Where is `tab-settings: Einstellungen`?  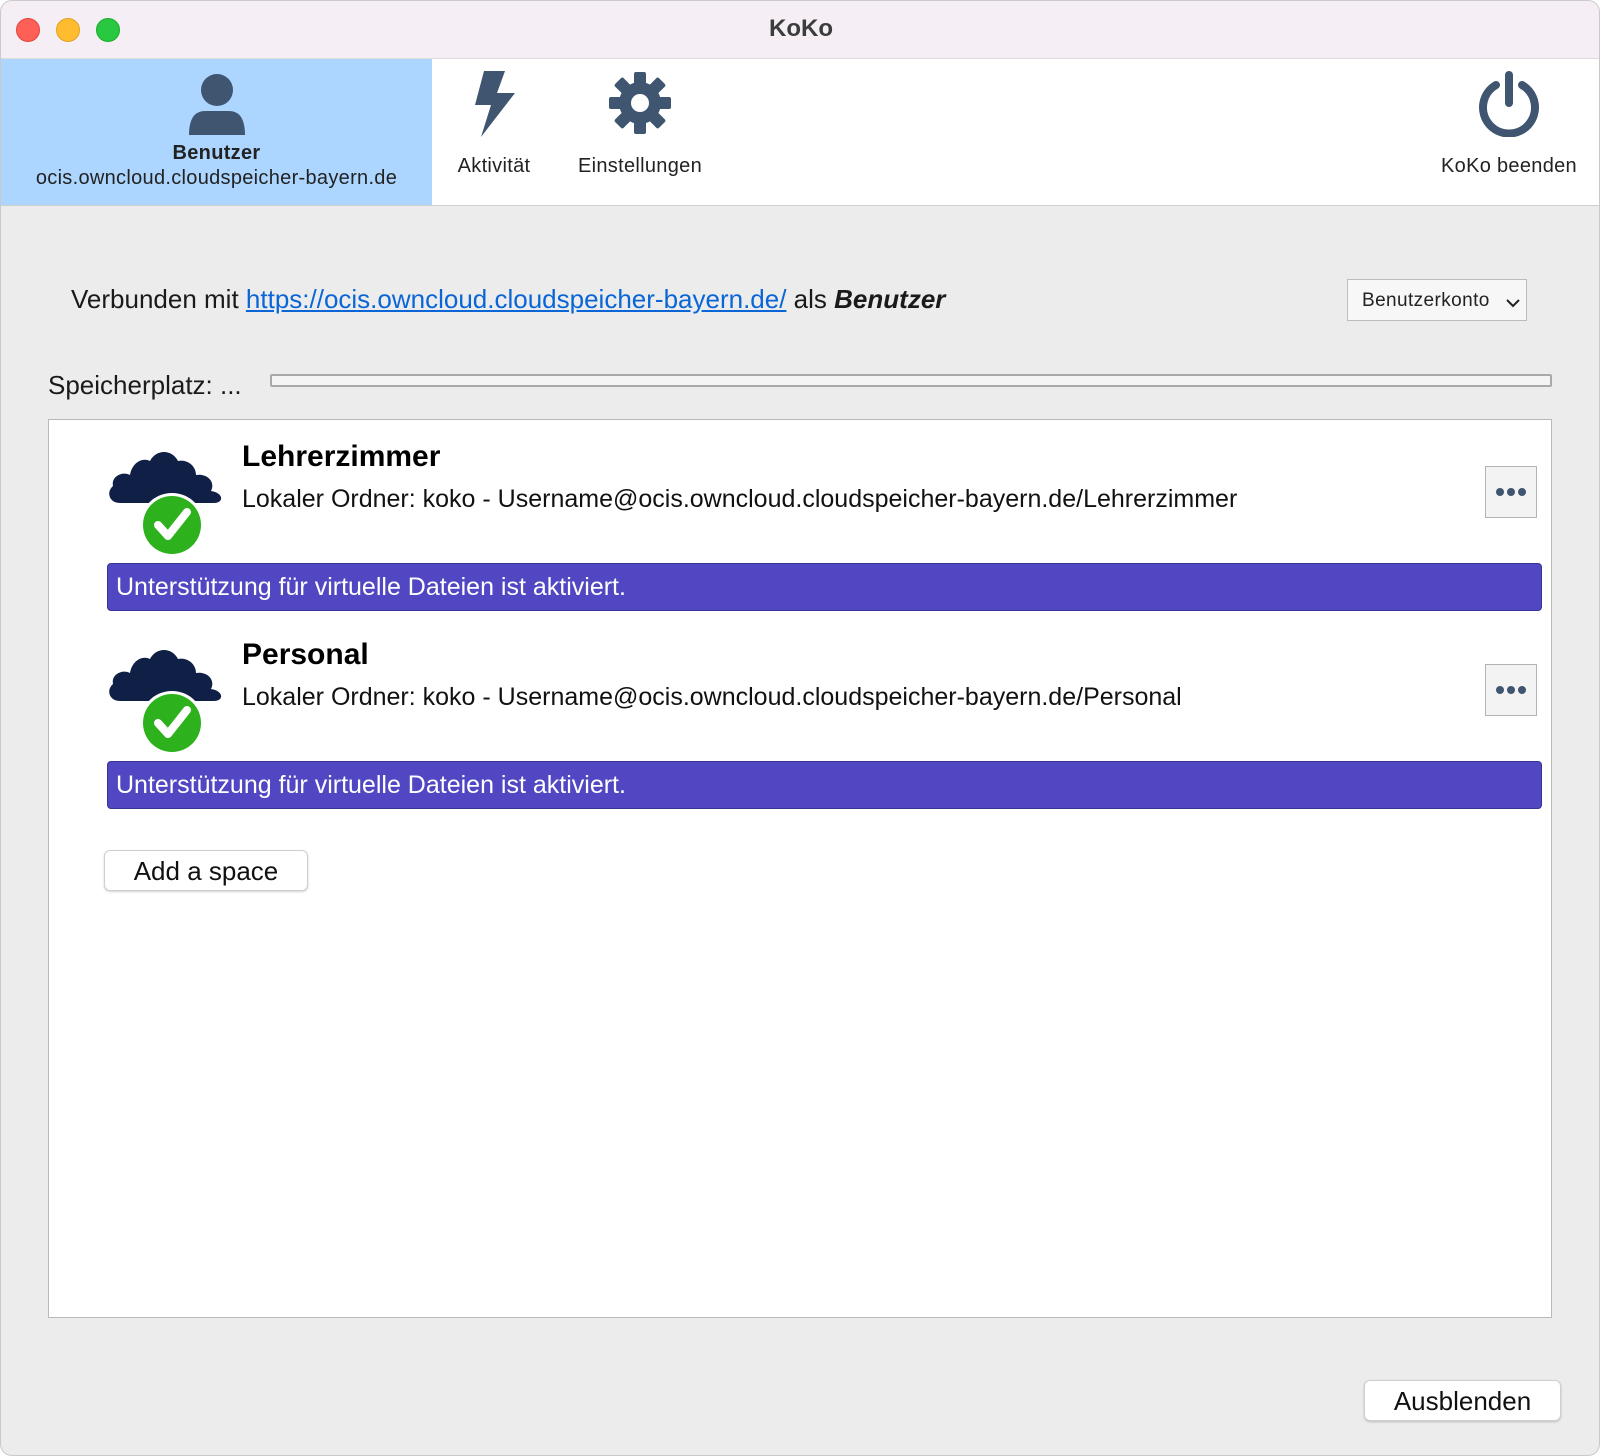
tab-settings: Einstellungen is located at coordinates (640, 132).